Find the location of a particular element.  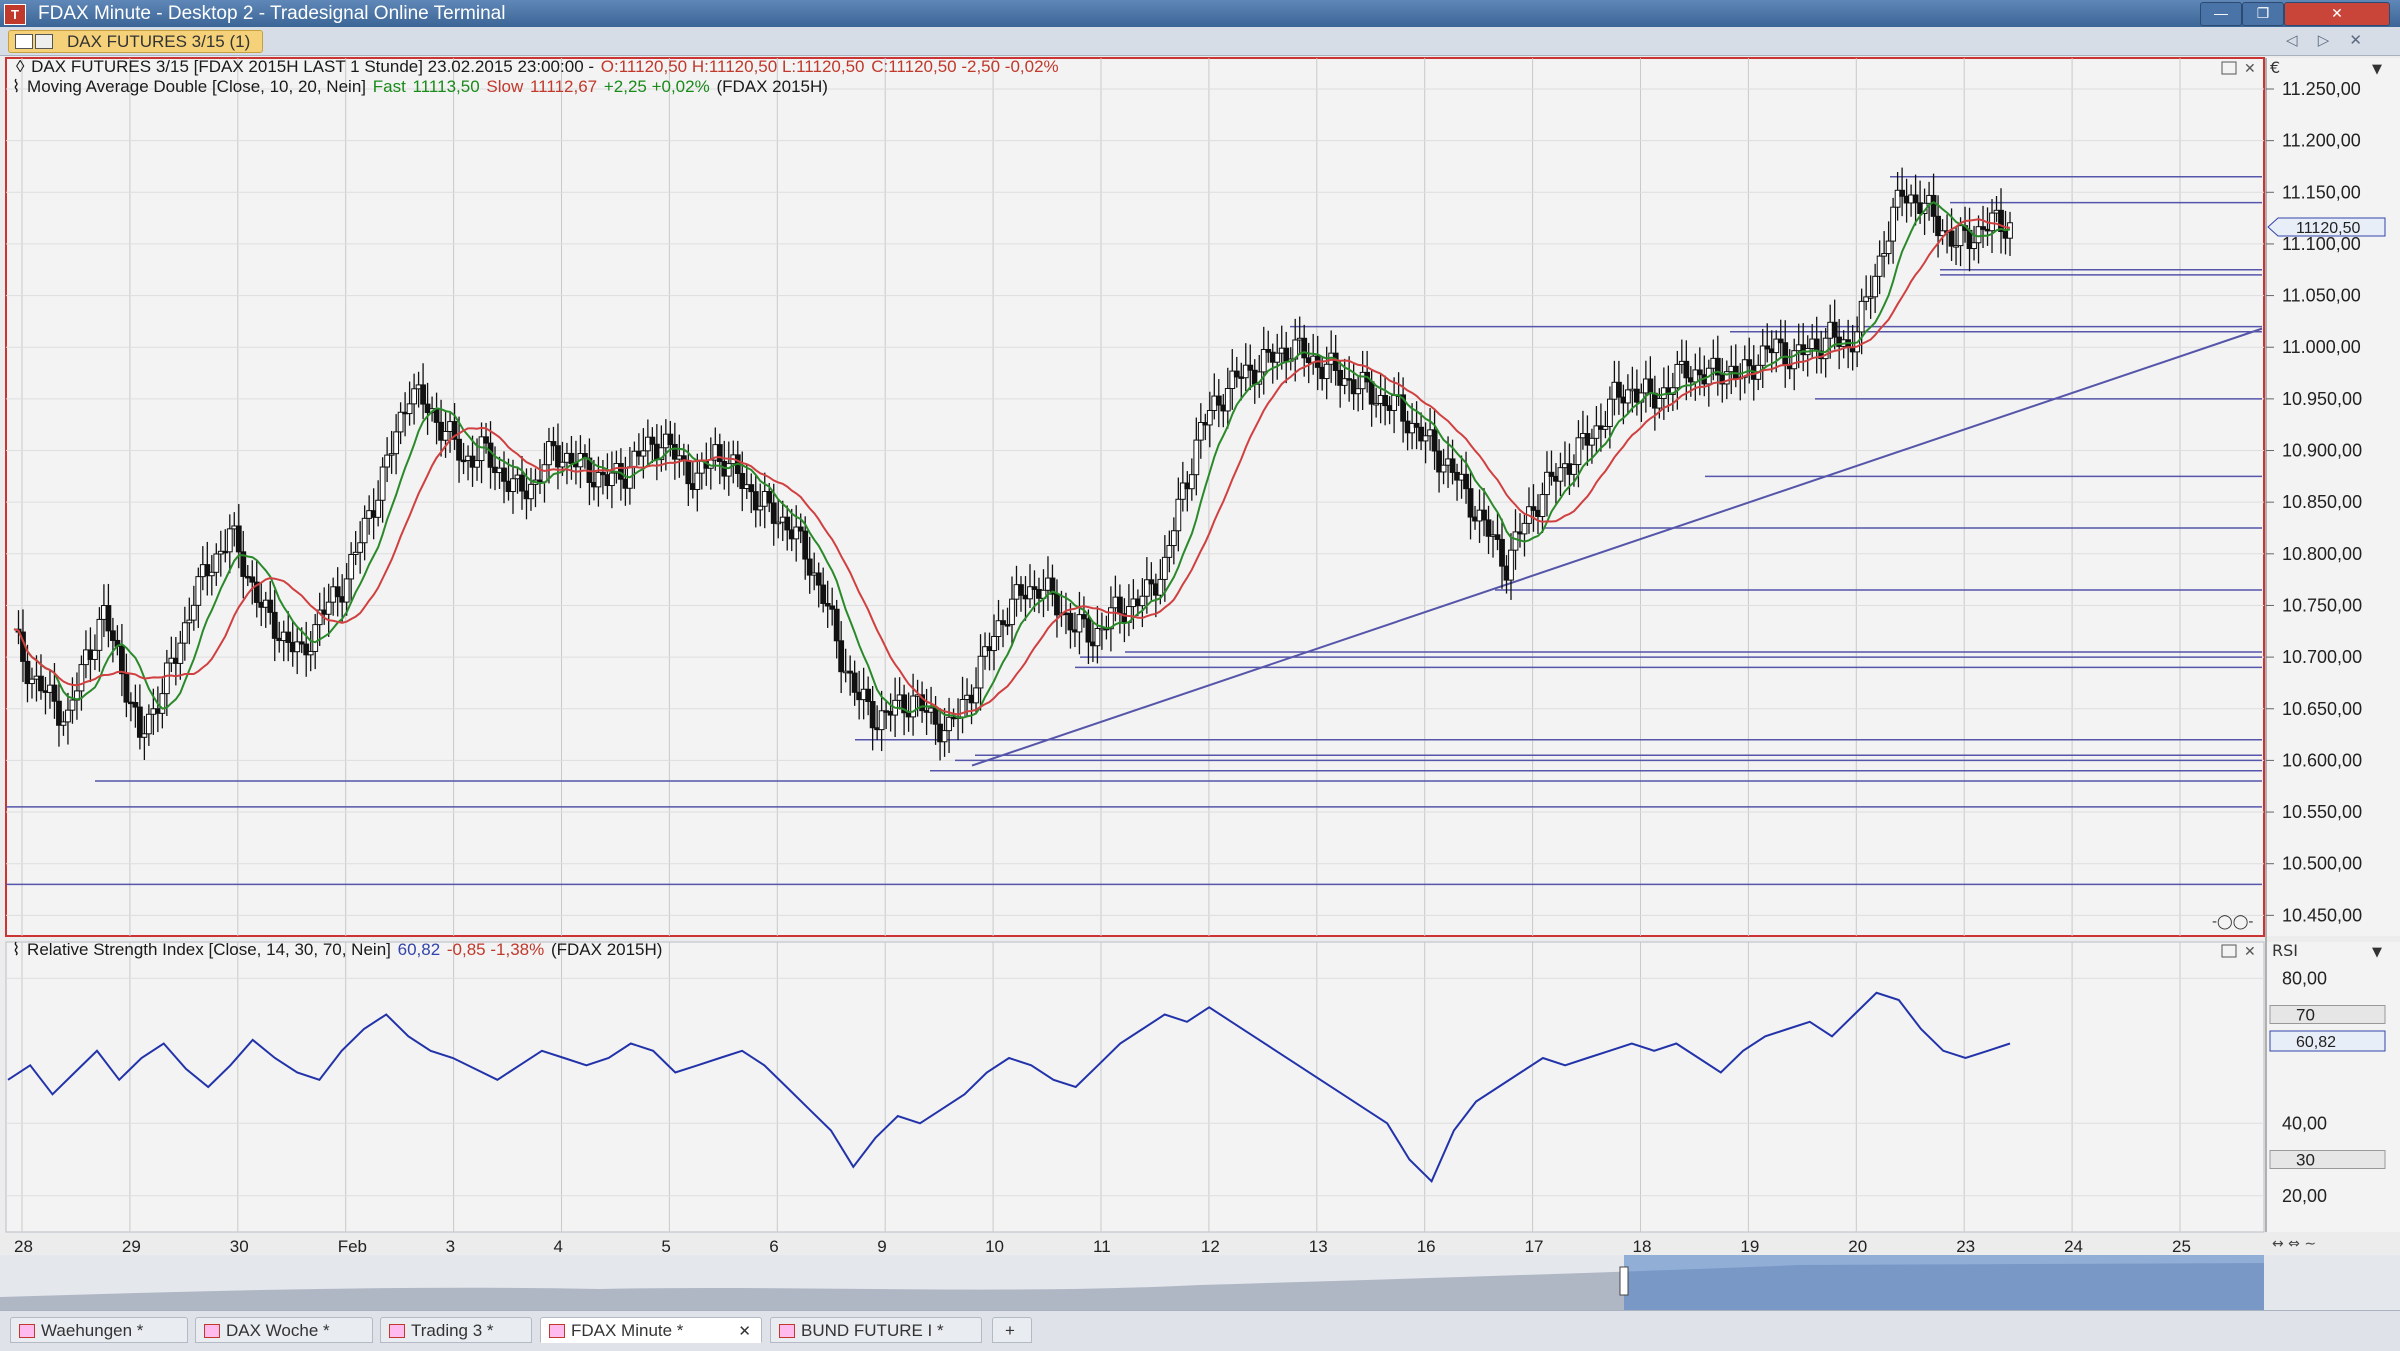

zoom-controls-icon: ↔ ⇔ ∼ is located at coordinates (2294, 1244).